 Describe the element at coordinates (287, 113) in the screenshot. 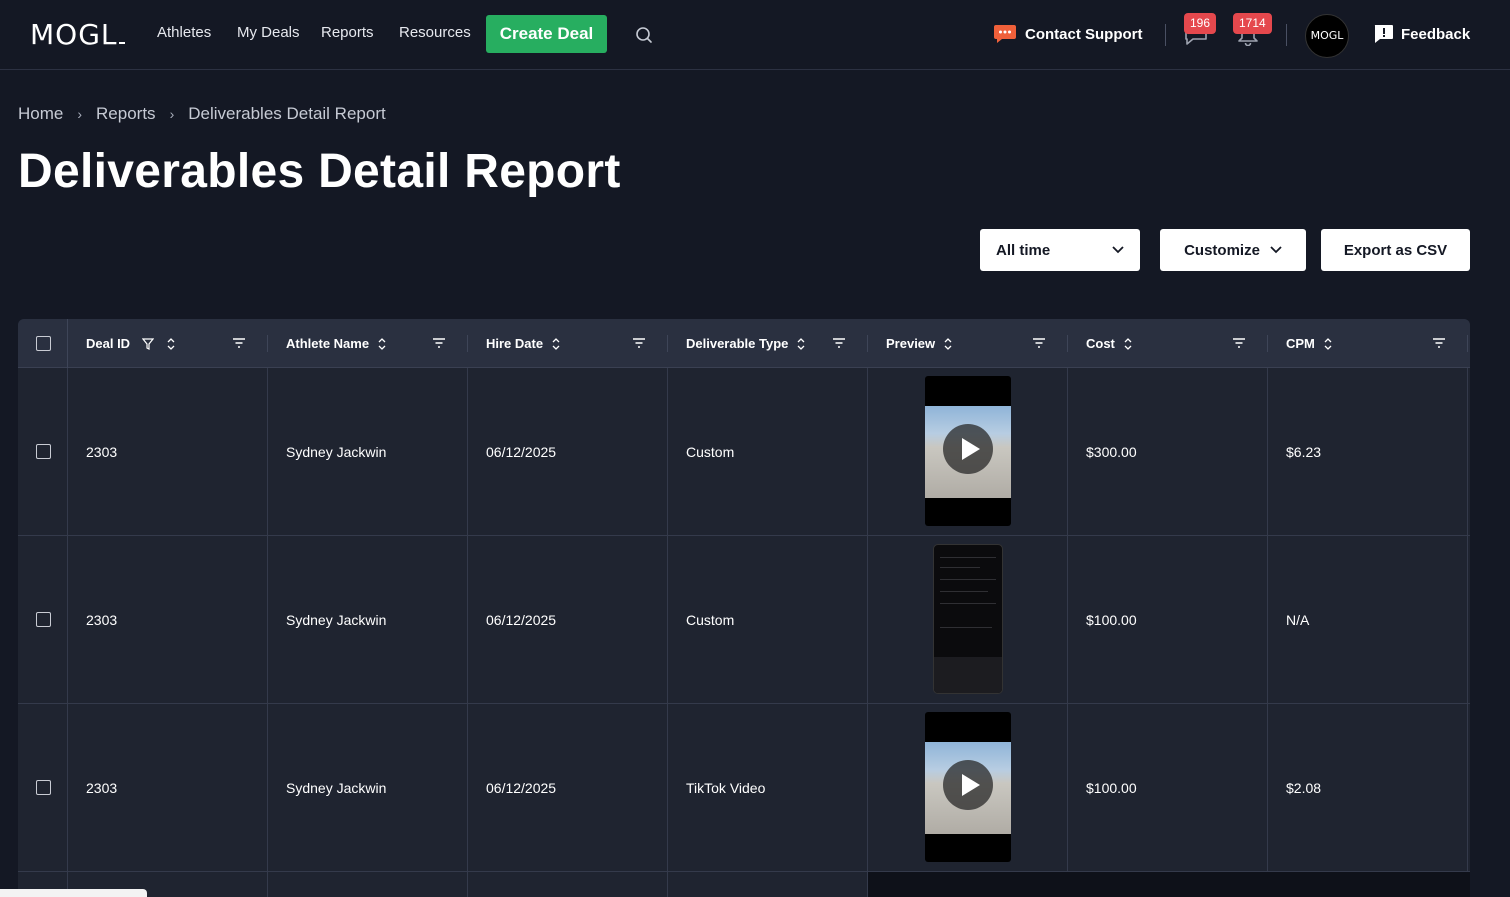

I see `breadcrumb-current: Deliverables Detail Report` at that location.